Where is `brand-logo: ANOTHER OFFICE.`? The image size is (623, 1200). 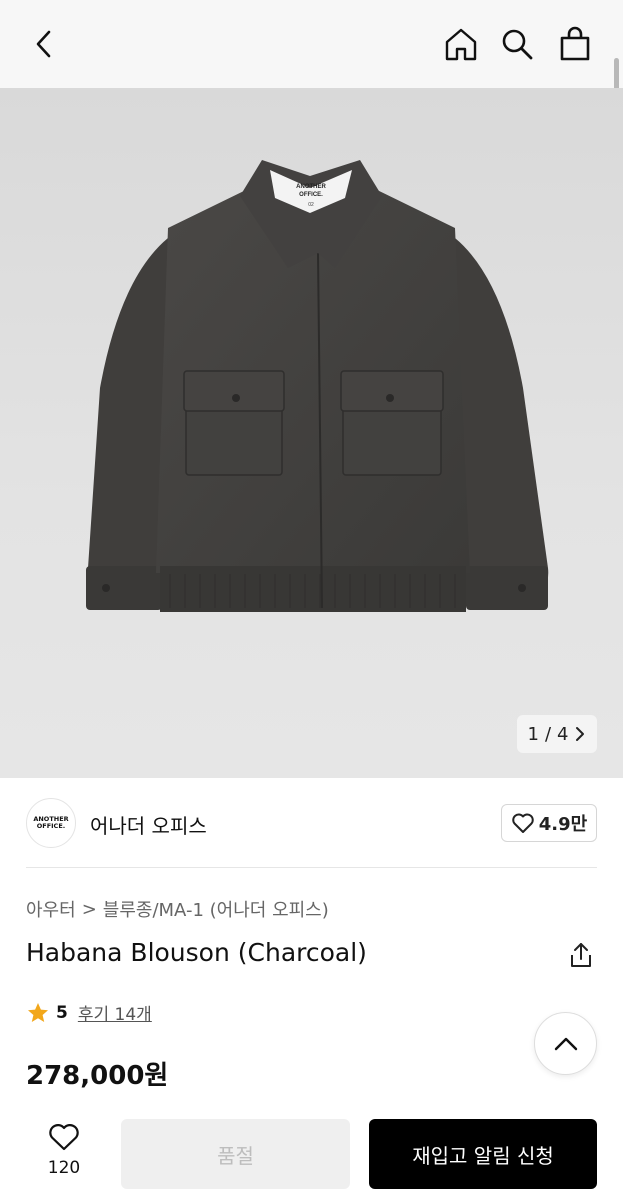 brand-logo: ANOTHER OFFICE. is located at coordinates (51, 823).